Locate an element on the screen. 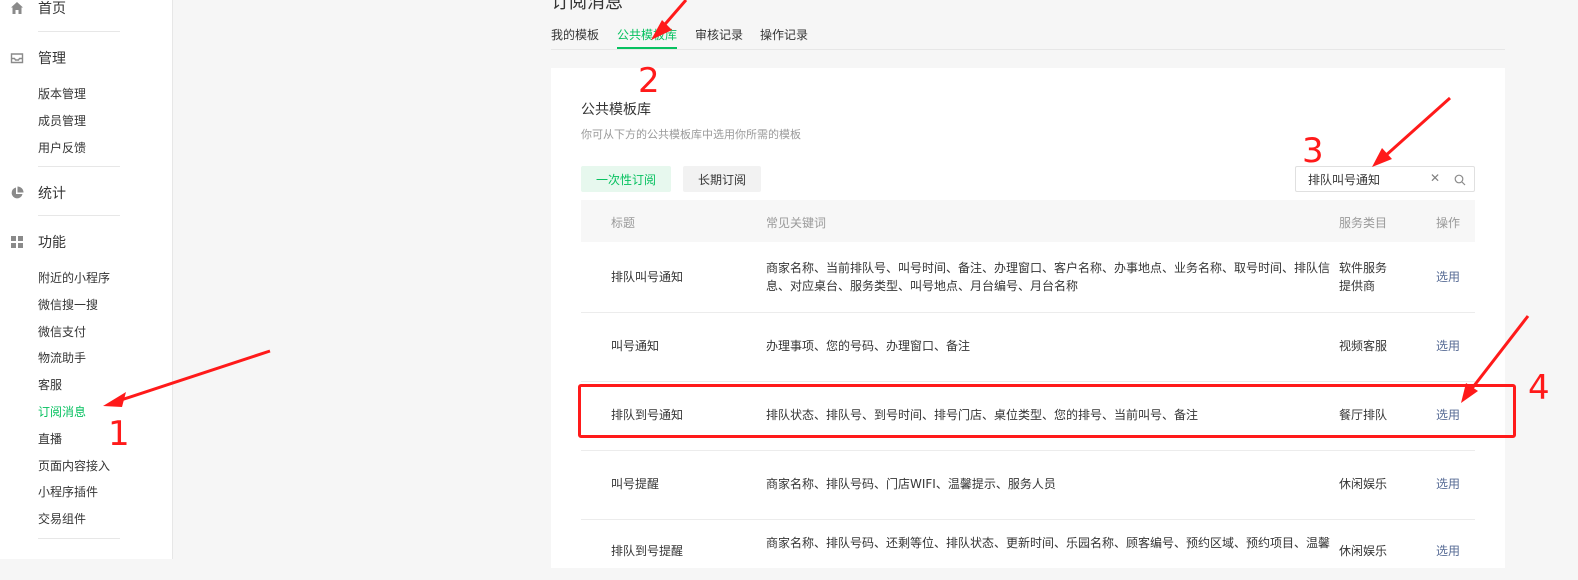 This screenshot has width=1578, height=580. highlight-rectangle is located at coordinates (1047, 411).